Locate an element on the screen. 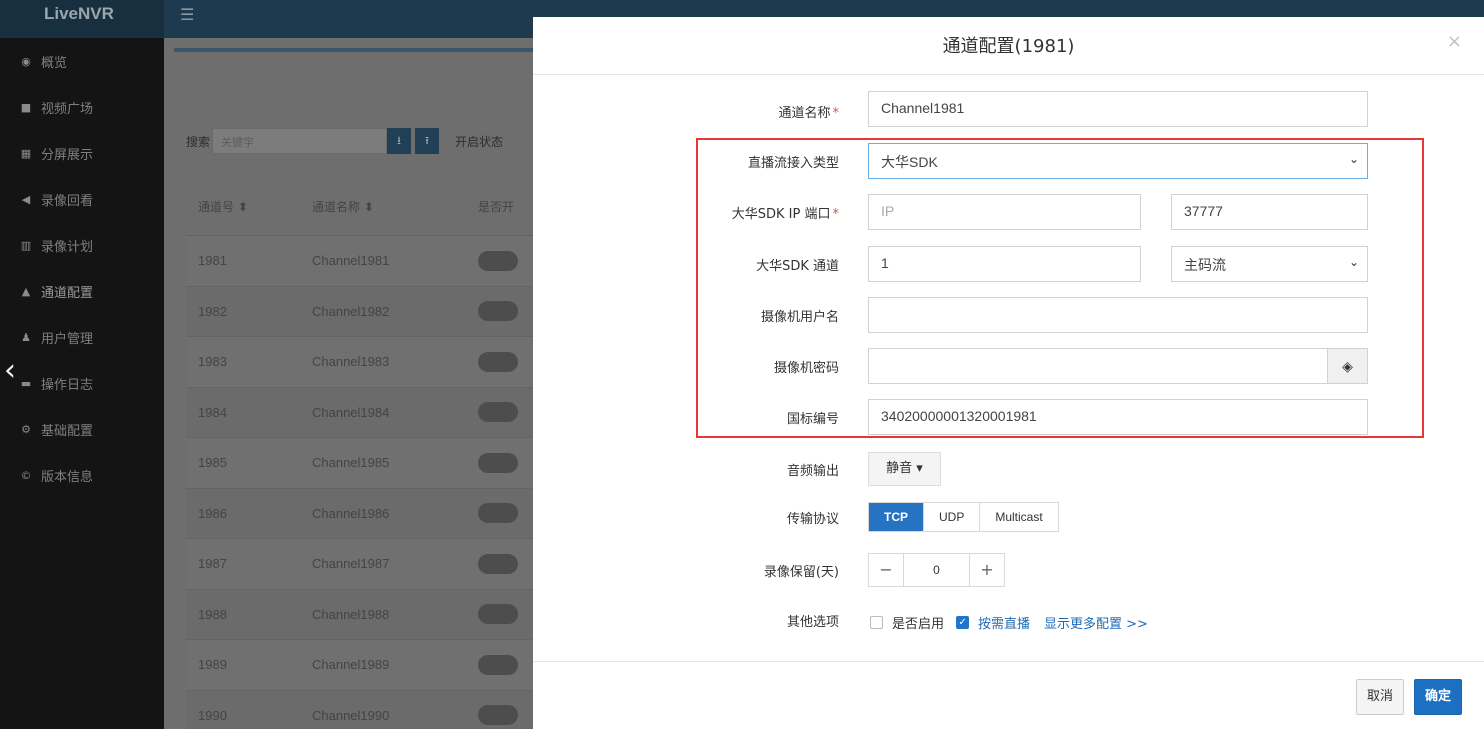  protocol-segmented-control: TCP UDP Multicast is located at coordinates (963, 517).